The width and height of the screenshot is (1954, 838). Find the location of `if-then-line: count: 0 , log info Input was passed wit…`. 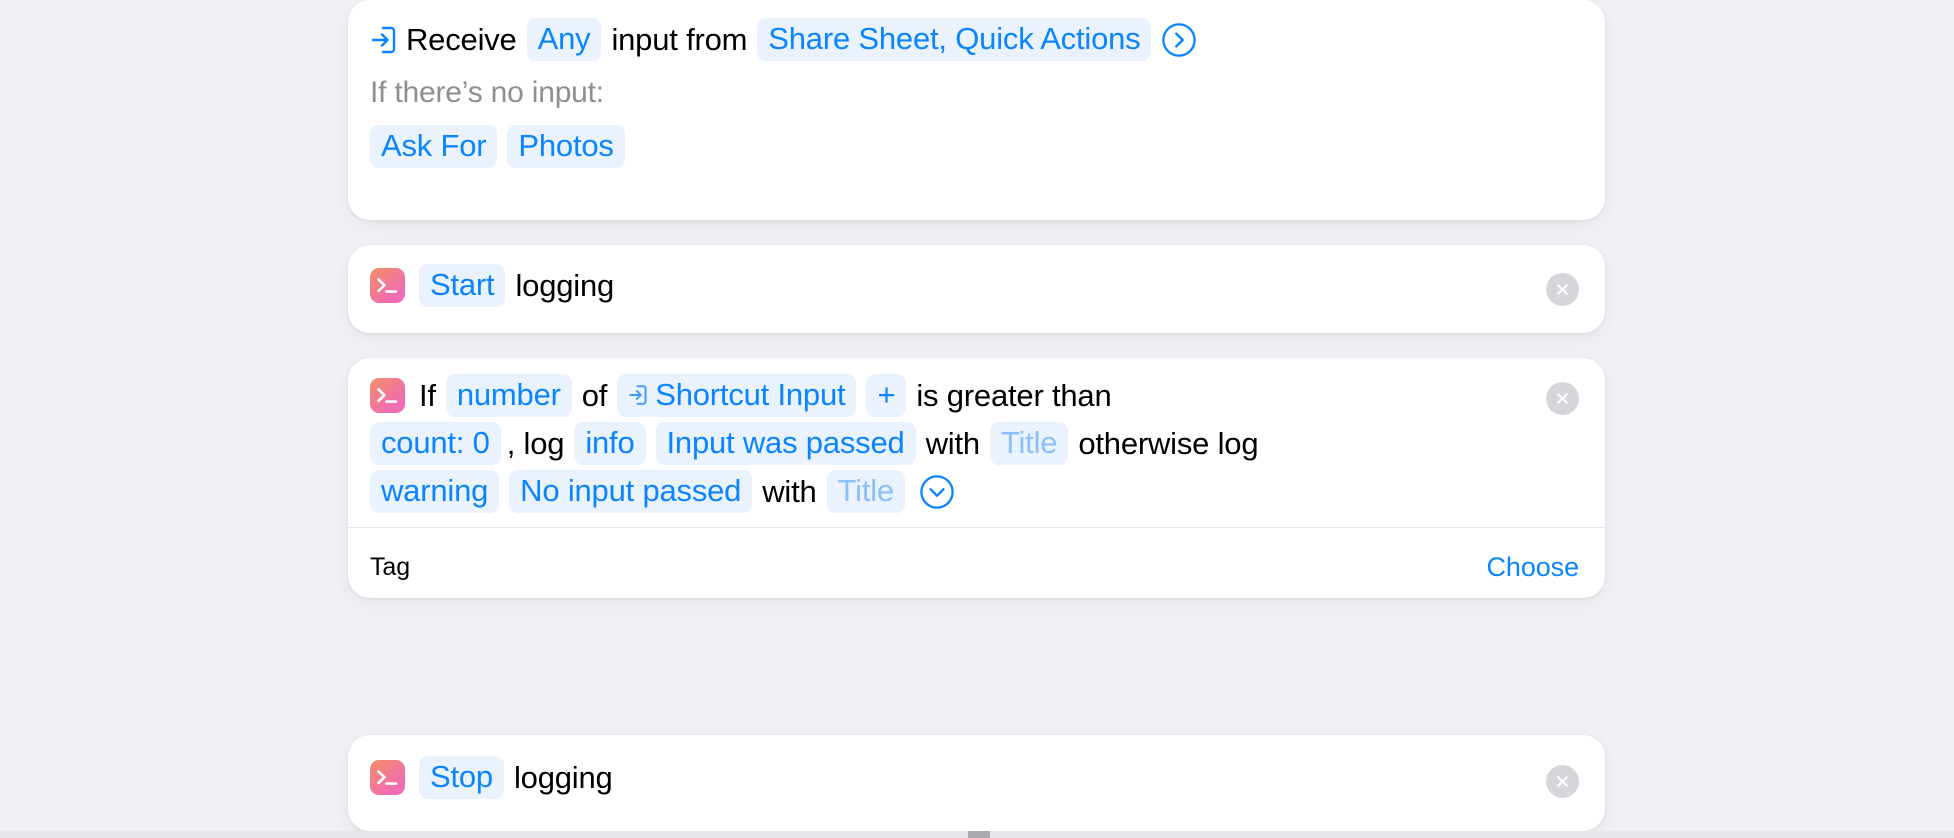

if-then-line: count: 0 , log info Input was passed wit… is located at coordinates (974, 443).